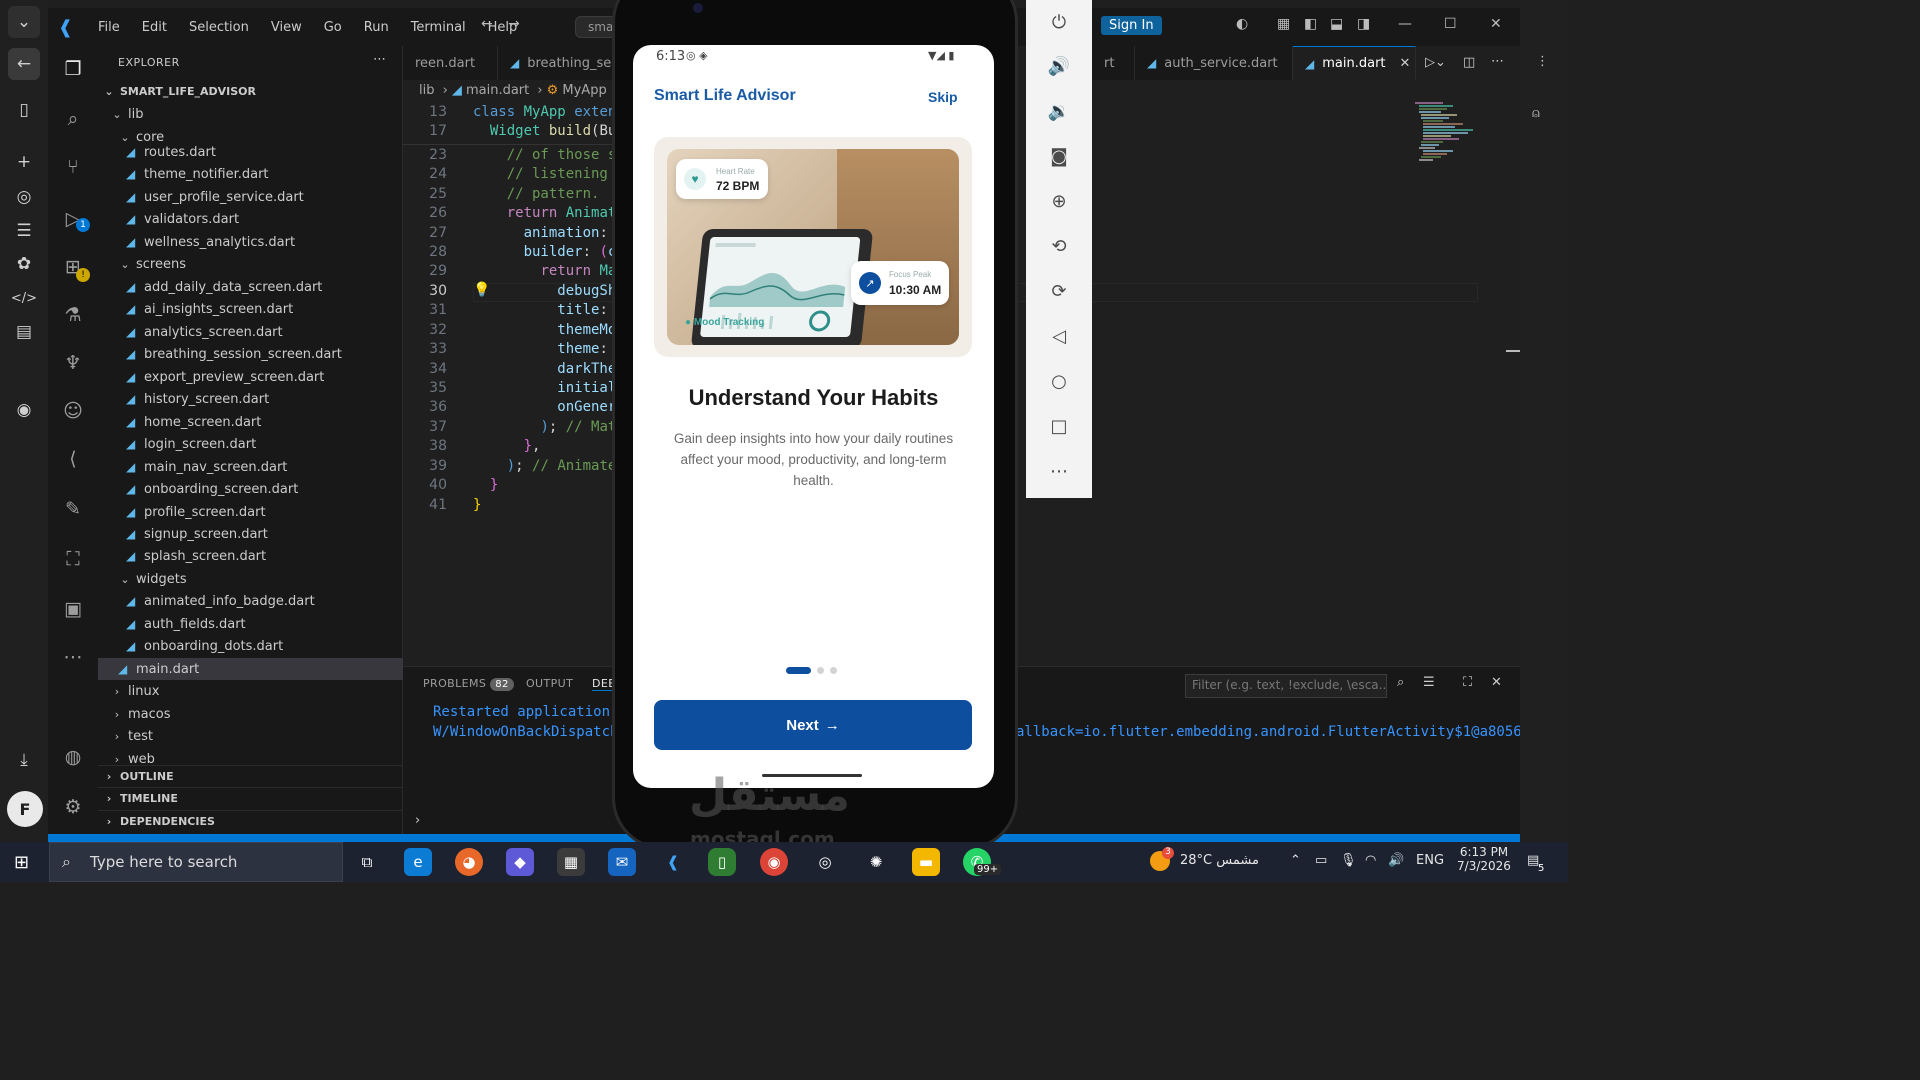 The image size is (1920, 1080). What do you see at coordinates (24, 298) in the screenshot?
I see `code-icon: </>` at bounding box center [24, 298].